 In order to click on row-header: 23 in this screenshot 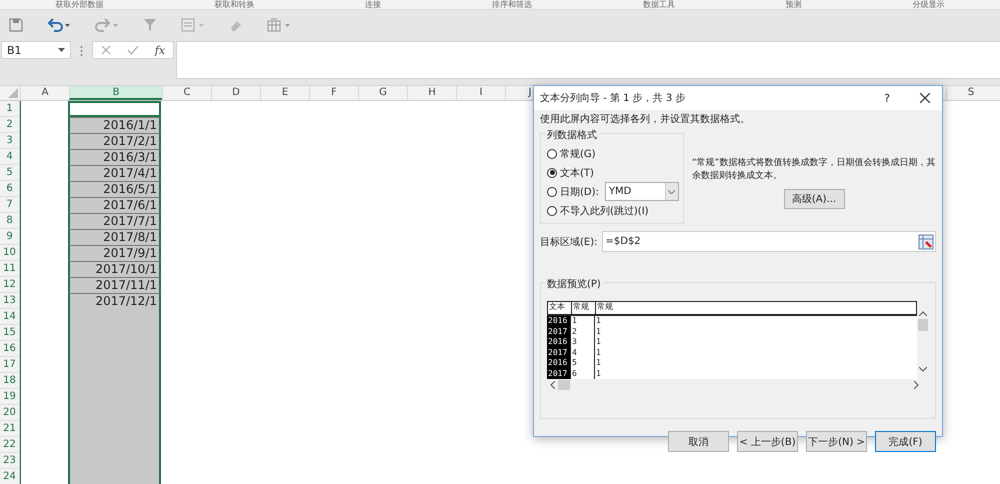, I will do `click(10, 461)`.